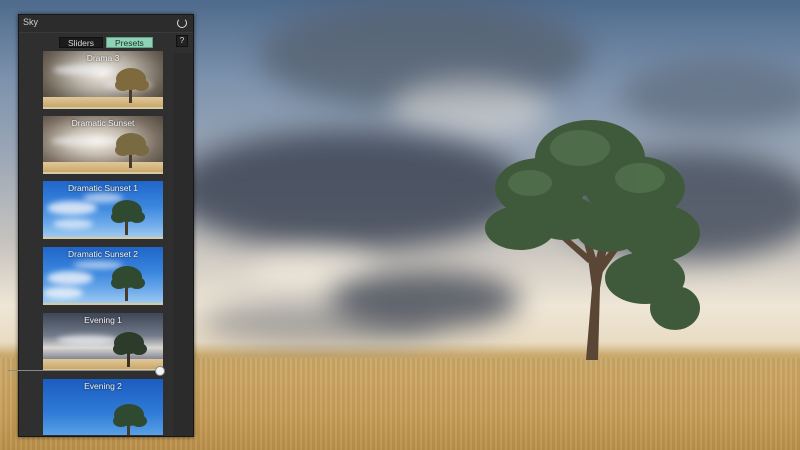 The width and height of the screenshot is (800, 450). I want to click on preset-dramatic-sunset: Dramatic Sunset, so click(103, 145).